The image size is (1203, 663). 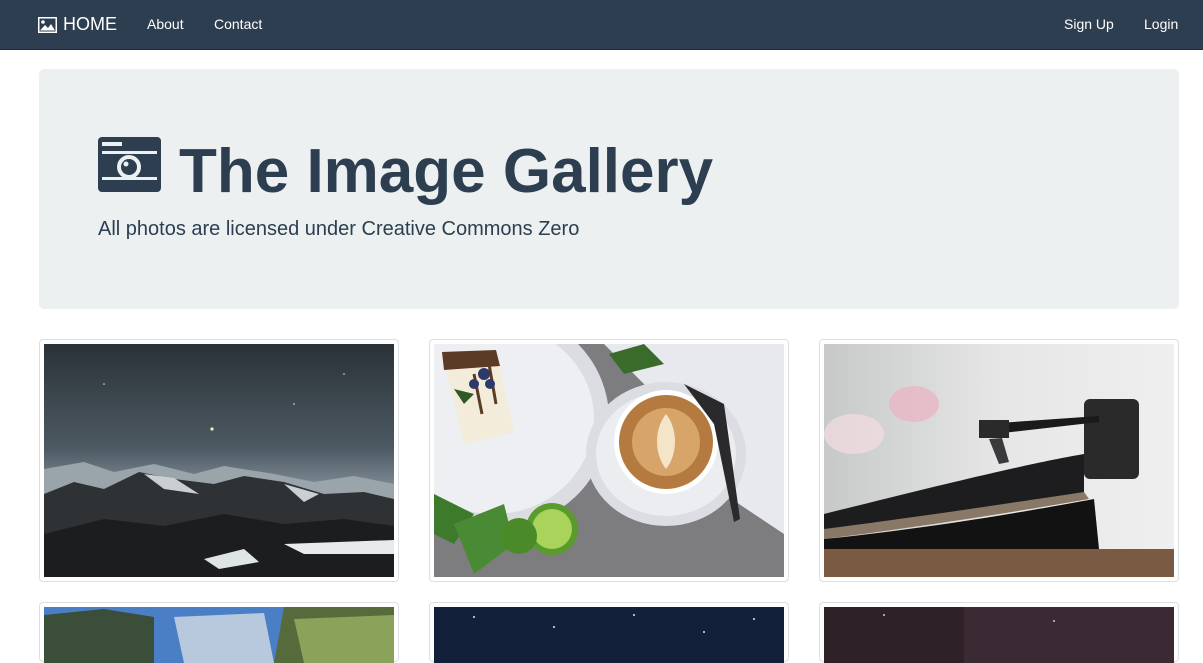 I want to click on photo-starry-sky, so click(x=609, y=635).